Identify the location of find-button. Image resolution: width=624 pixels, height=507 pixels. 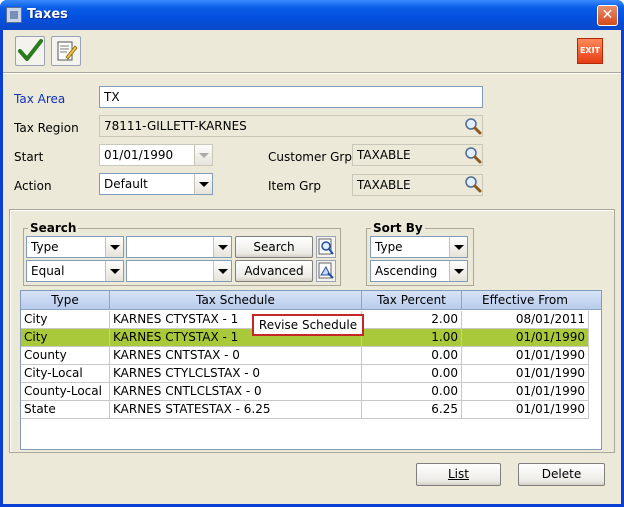
(326, 247).